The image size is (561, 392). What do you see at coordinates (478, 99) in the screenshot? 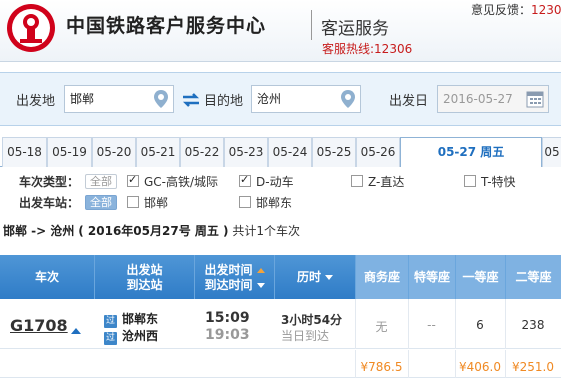
I see `date-value: 2016-05-27` at bounding box center [478, 99].